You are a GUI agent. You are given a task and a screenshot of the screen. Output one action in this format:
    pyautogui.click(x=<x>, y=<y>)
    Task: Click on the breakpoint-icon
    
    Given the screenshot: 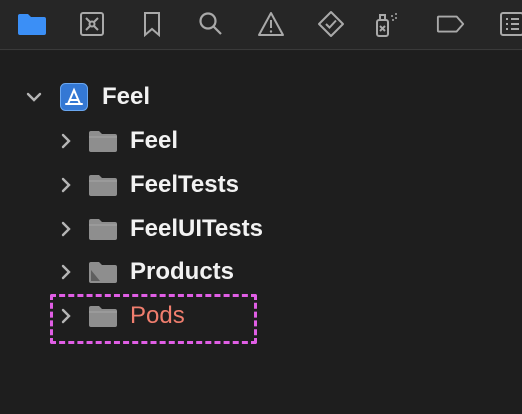 What is the action you would take?
    pyautogui.click(x=451, y=24)
    